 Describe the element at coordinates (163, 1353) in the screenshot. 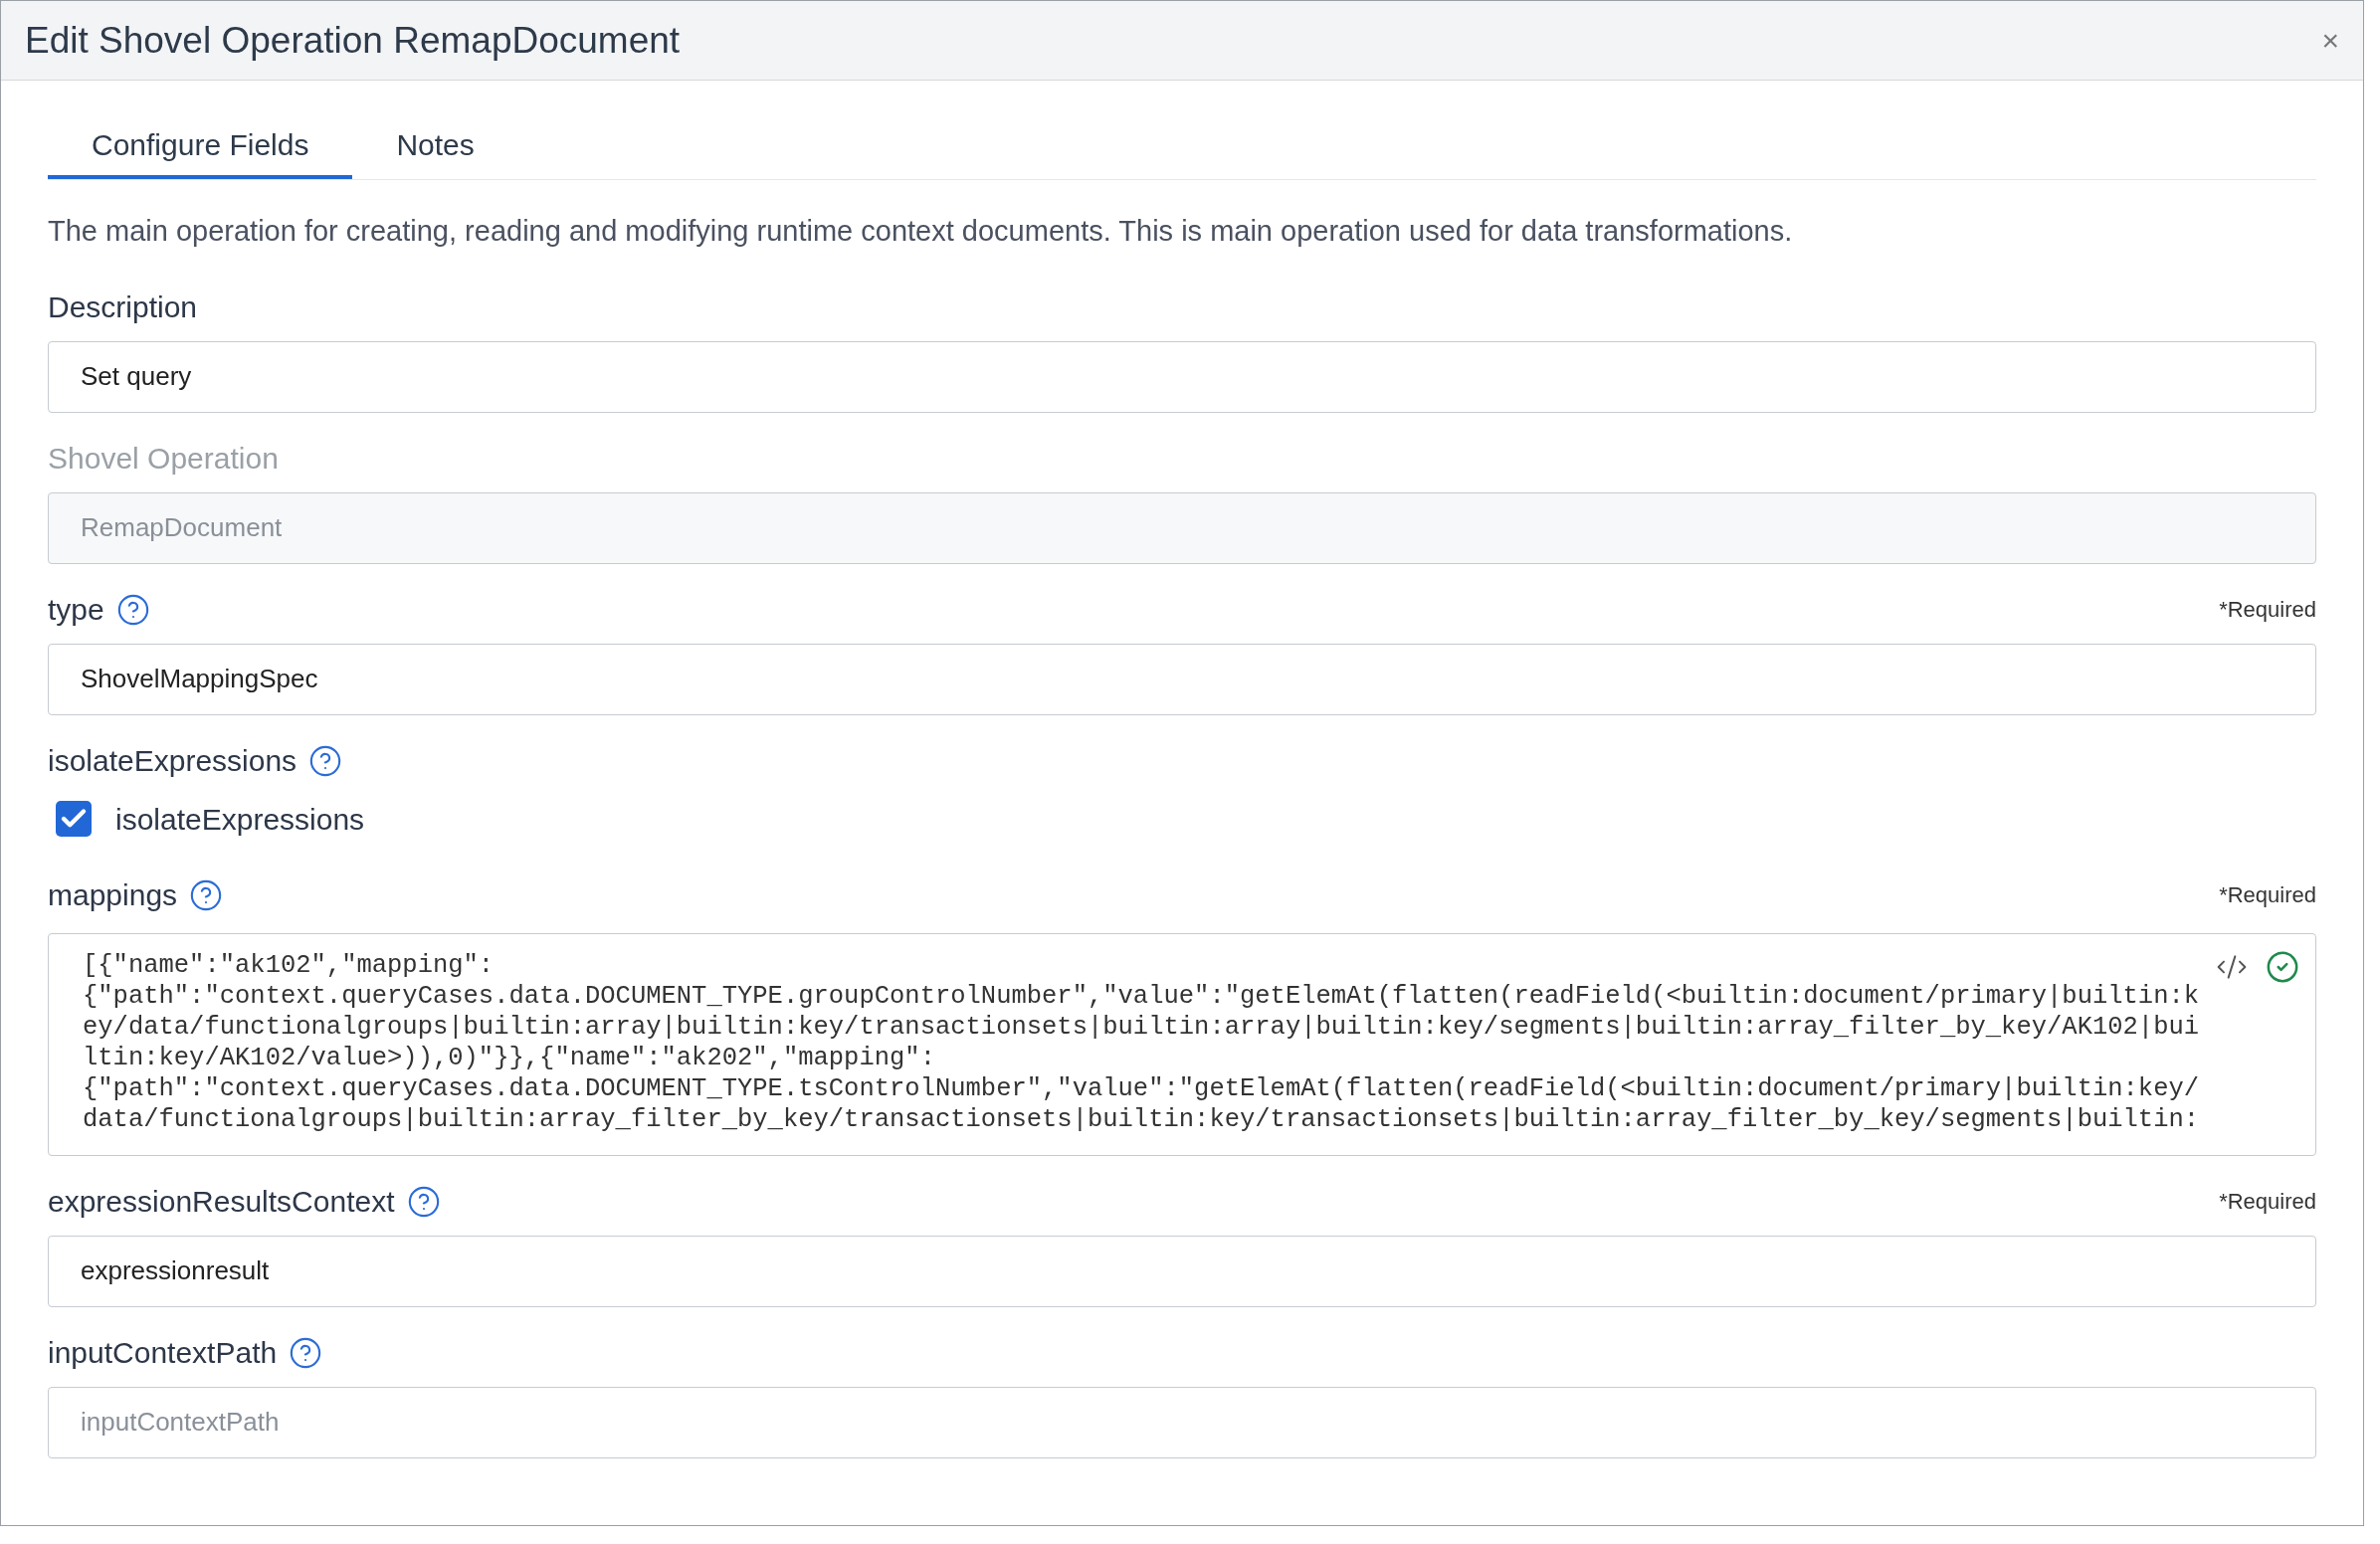

I see `field-label: inputContextPath` at that location.